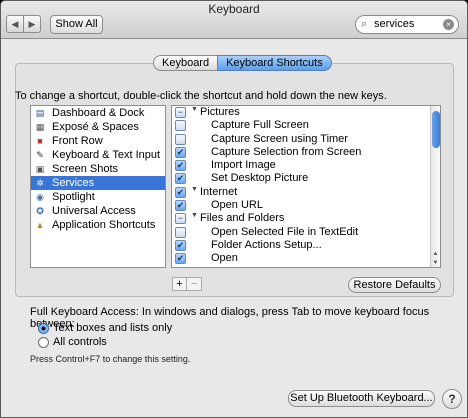 The image size is (468, 418). Describe the element at coordinates (40, 182) in the screenshot. I see `gear-icon: ✲` at that location.